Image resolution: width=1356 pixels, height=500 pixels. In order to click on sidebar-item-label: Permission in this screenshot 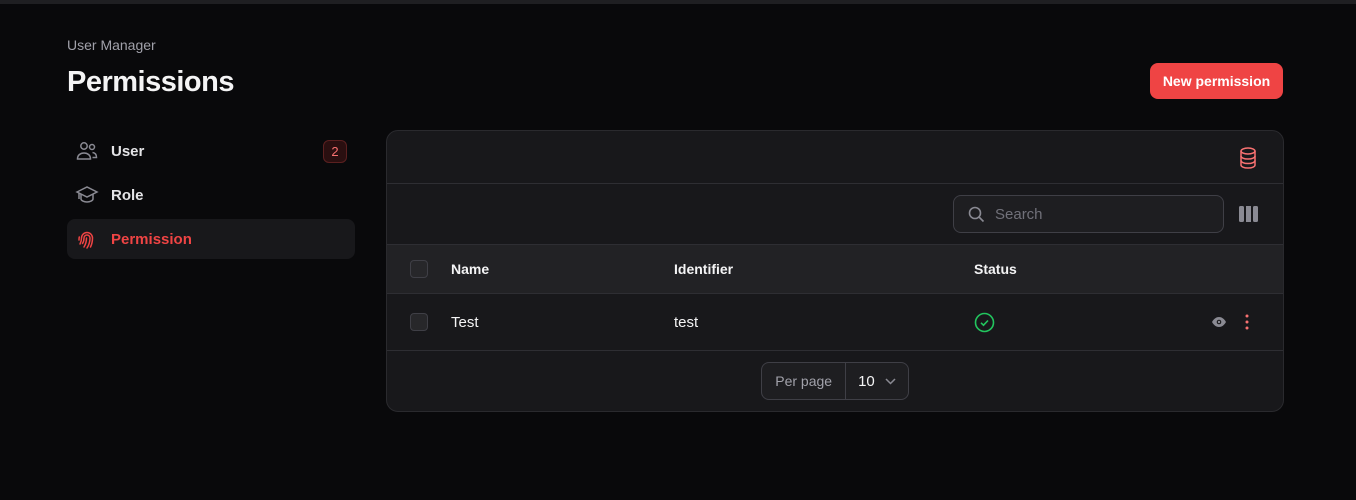, I will do `click(151, 239)`.